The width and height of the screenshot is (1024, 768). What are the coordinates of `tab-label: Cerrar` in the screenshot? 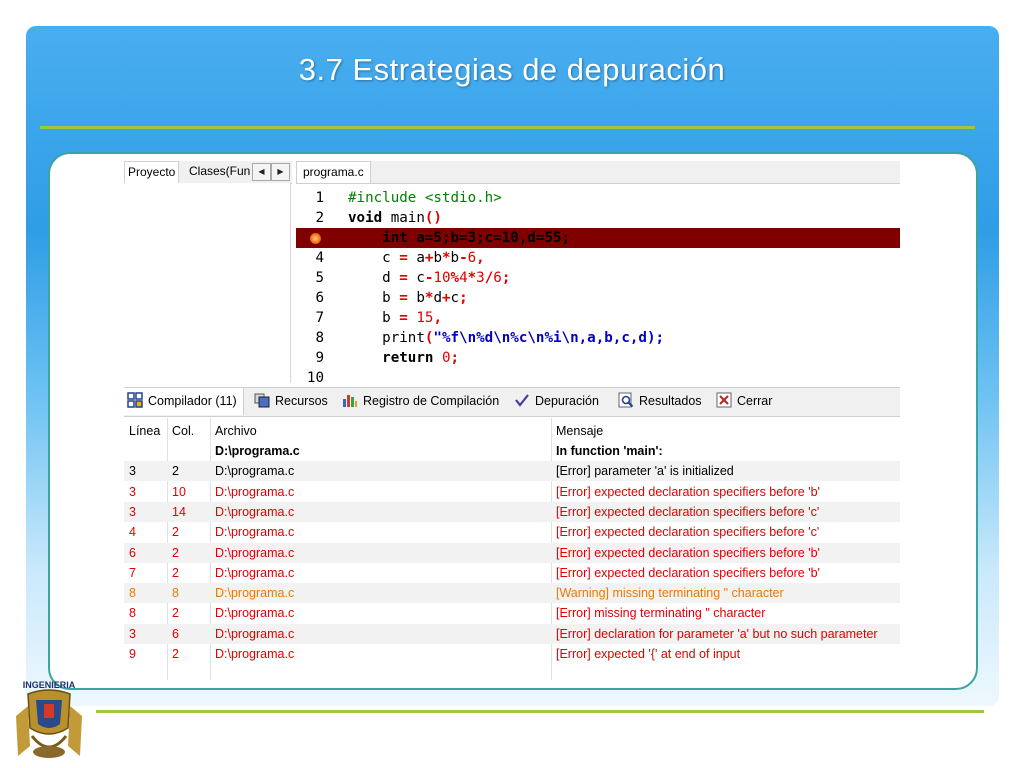 It's located at (755, 401).